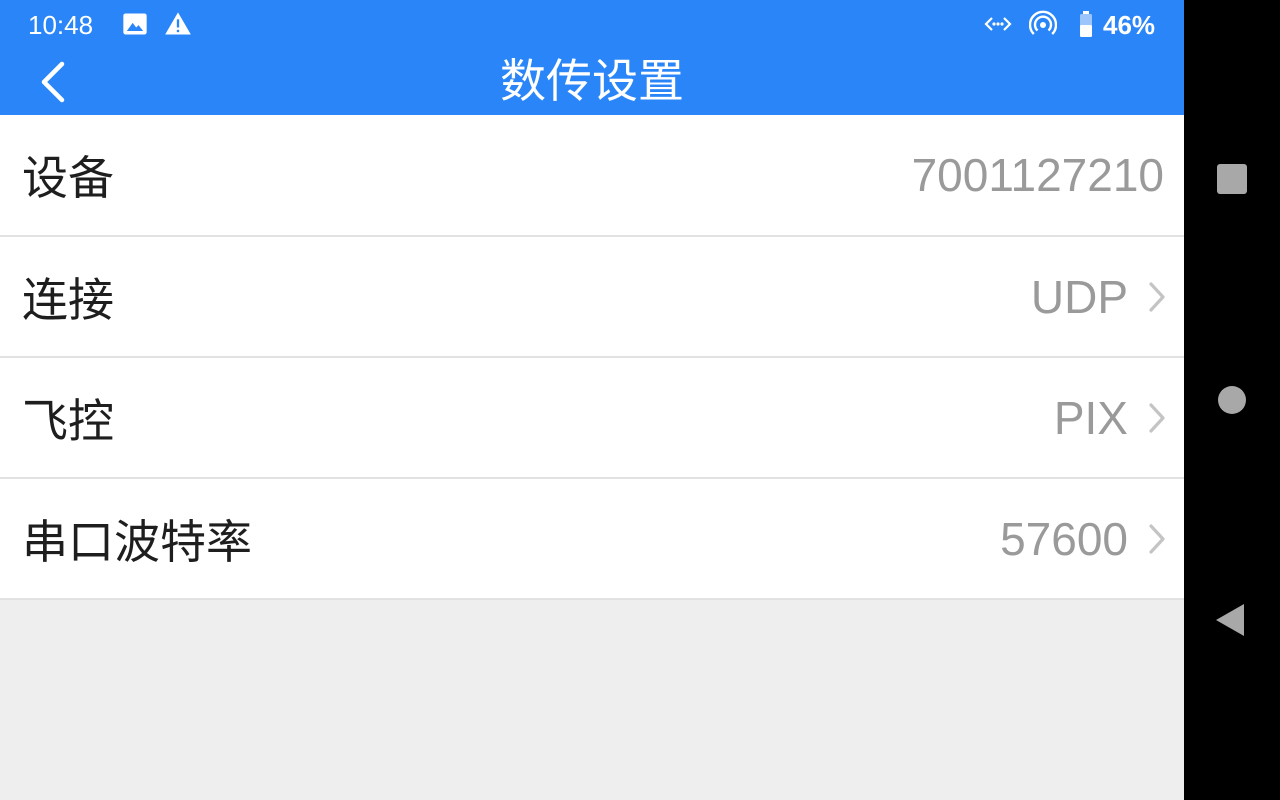 This screenshot has width=1280, height=800. Describe the element at coordinates (592, 418) in the screenshot. I see `settings-row-flight-controller: 飞控 PIX` at that location.